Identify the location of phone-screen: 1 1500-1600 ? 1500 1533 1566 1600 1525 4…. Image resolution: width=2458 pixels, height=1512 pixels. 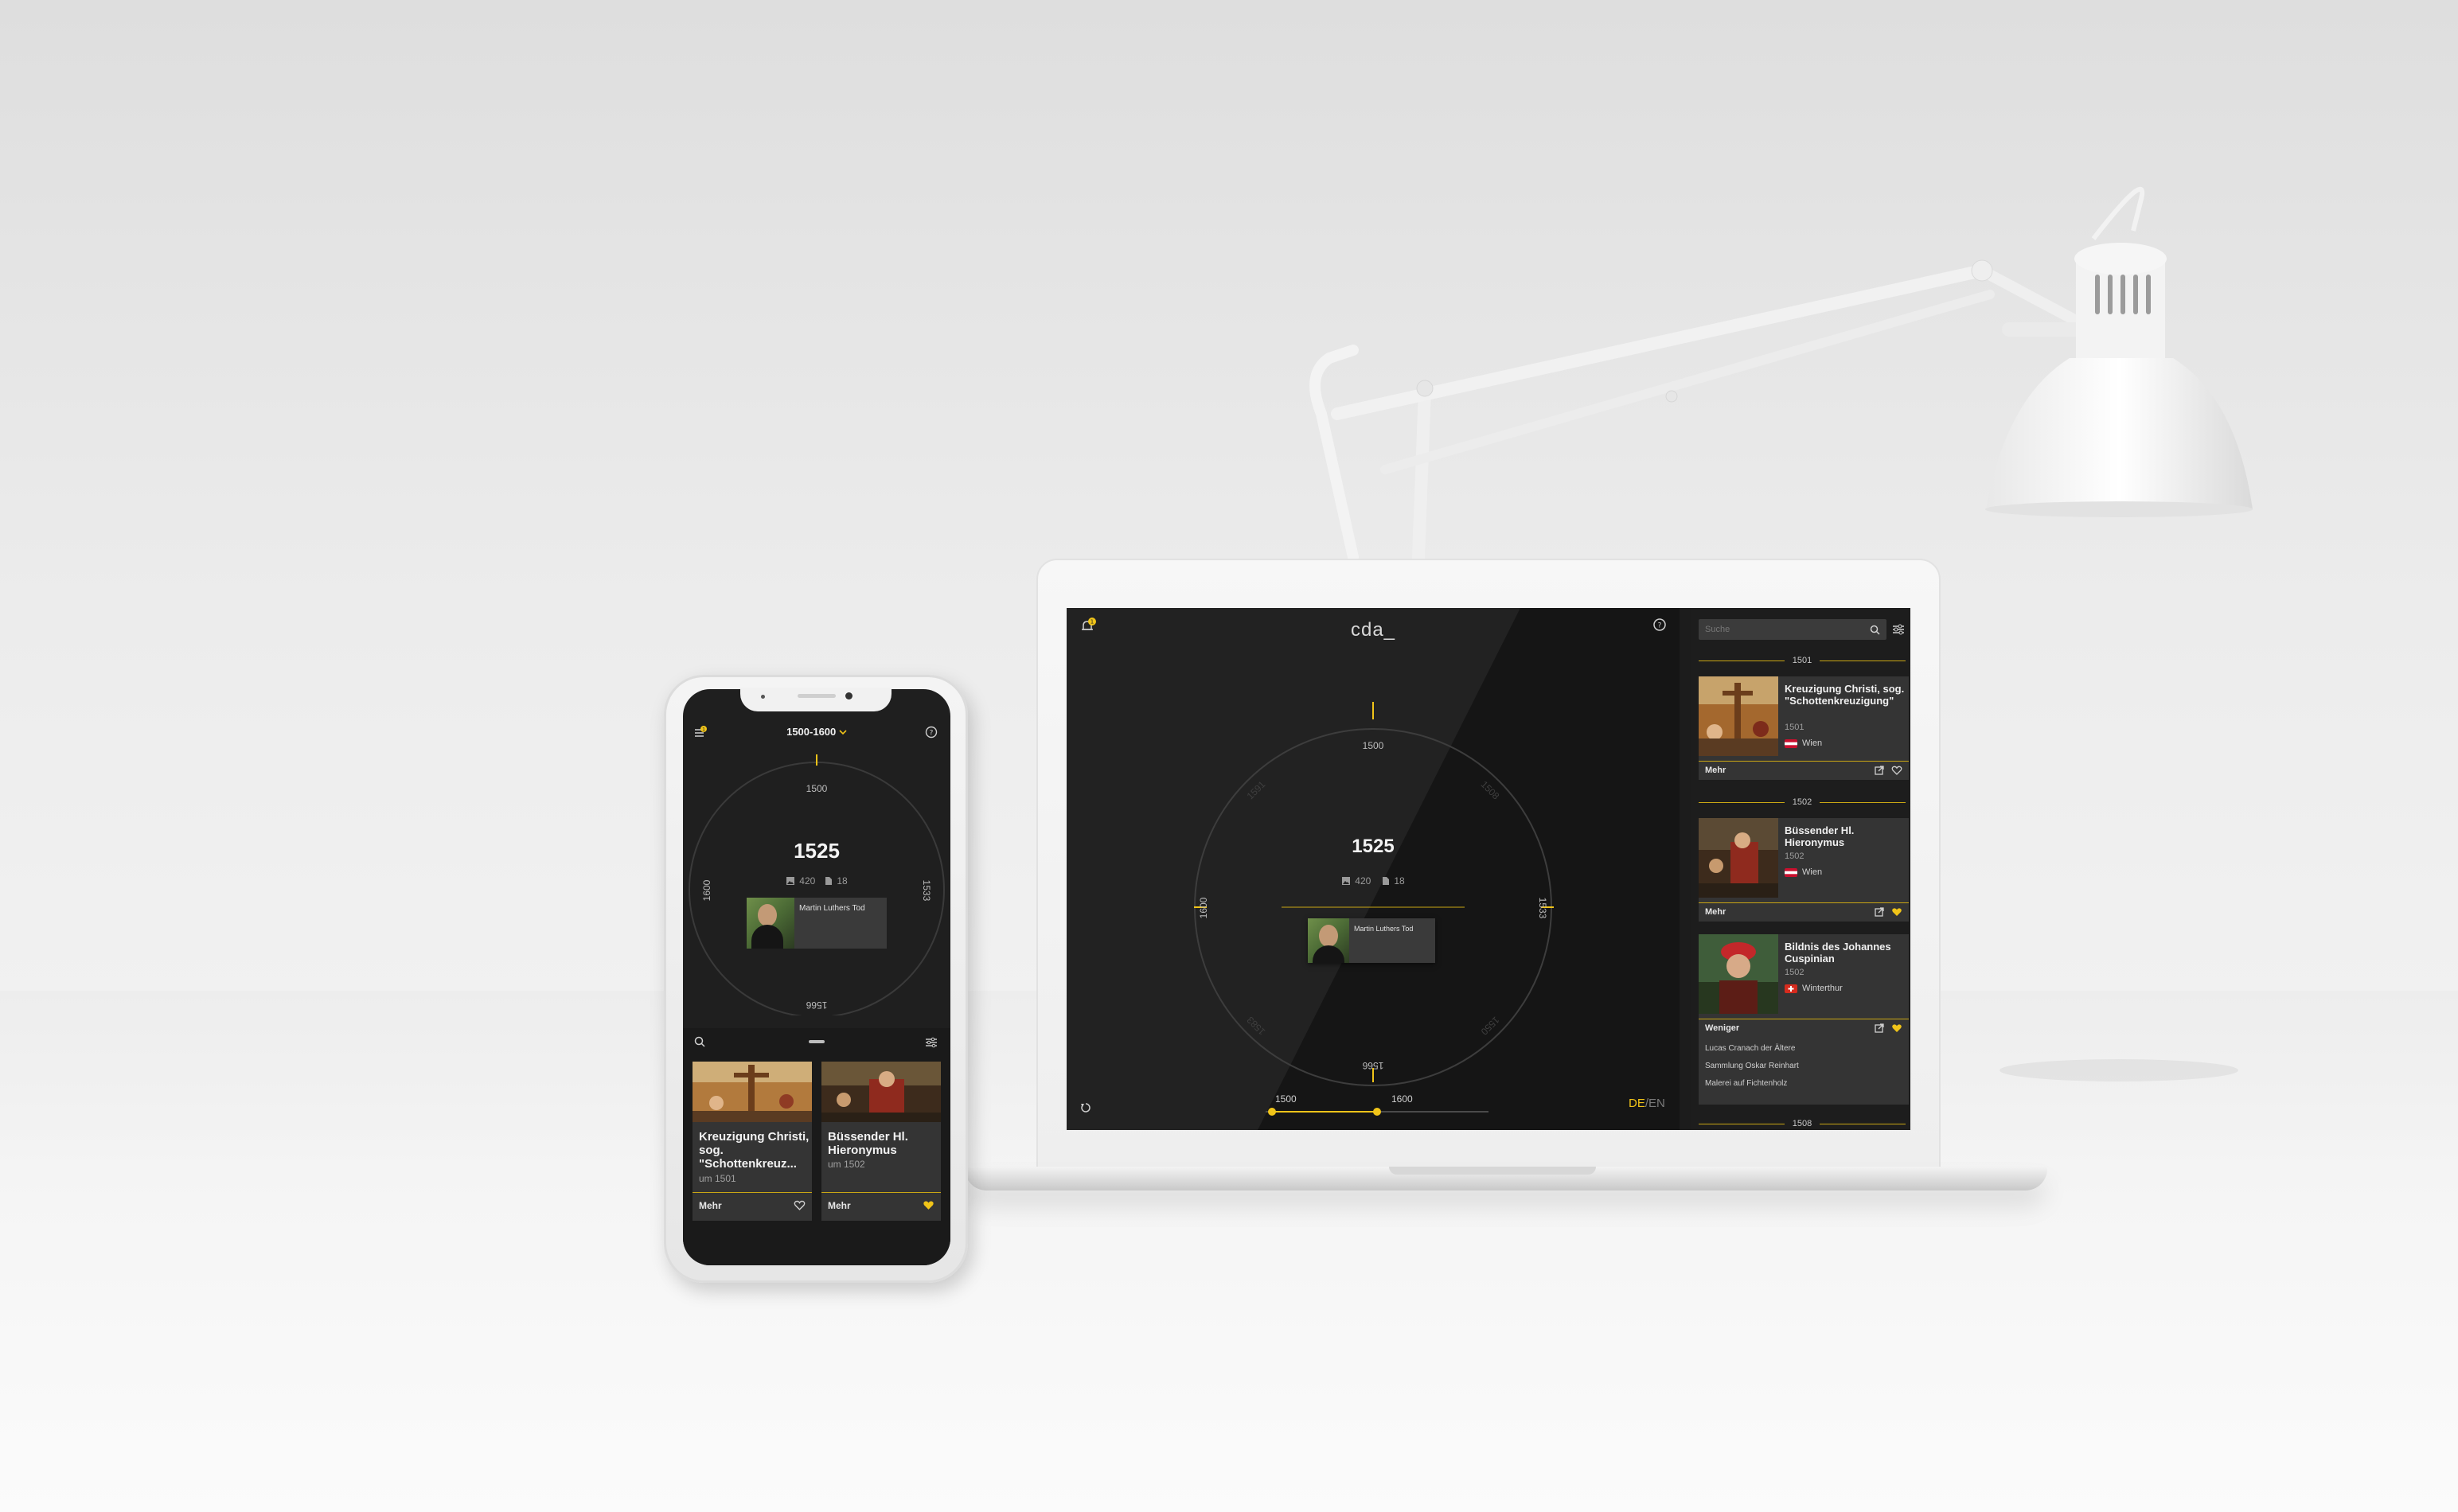
(817, 977).